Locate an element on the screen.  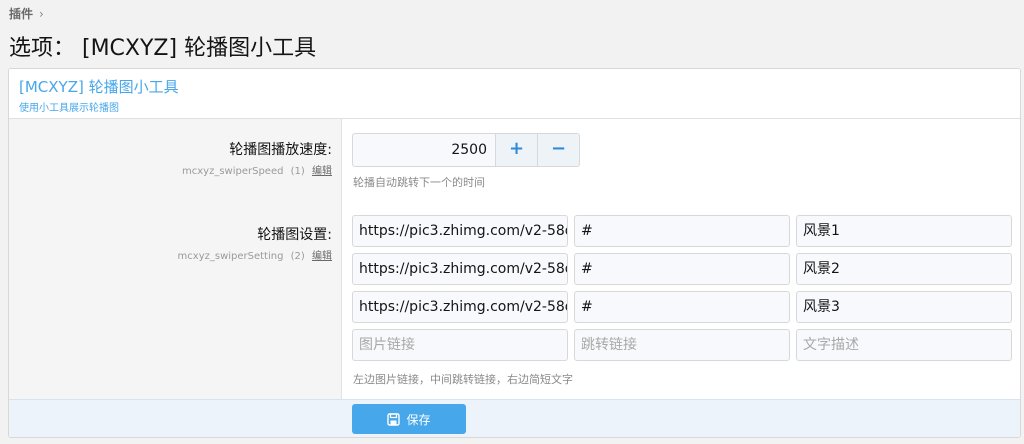
save-button: 保存 is located at coordinates (409, 419).